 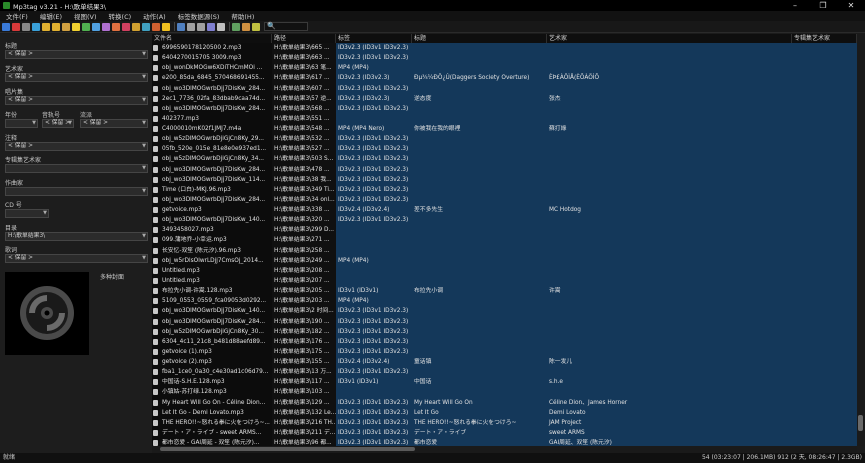 I want to click on column-header-artist: 艺术家, so click(x=669, y=38).